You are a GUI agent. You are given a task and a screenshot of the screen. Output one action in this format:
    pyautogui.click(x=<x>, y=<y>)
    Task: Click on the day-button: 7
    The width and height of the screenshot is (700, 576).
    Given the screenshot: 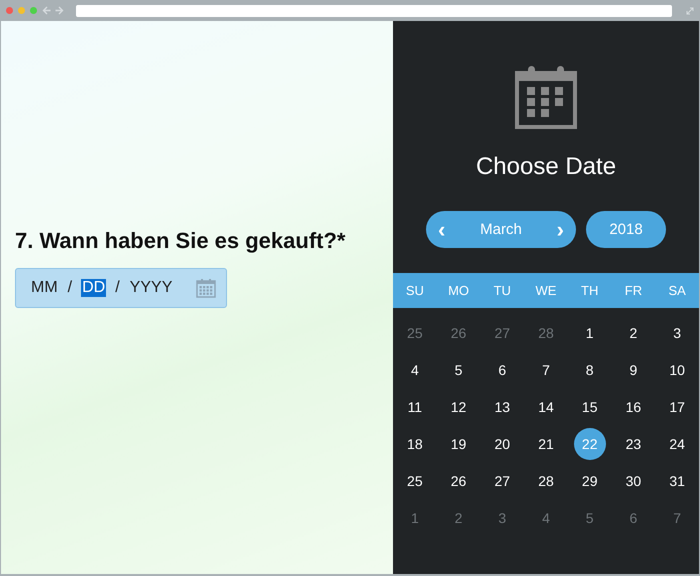 What is the action you would take?
    pyautogui.click(x=546, y=370)
    